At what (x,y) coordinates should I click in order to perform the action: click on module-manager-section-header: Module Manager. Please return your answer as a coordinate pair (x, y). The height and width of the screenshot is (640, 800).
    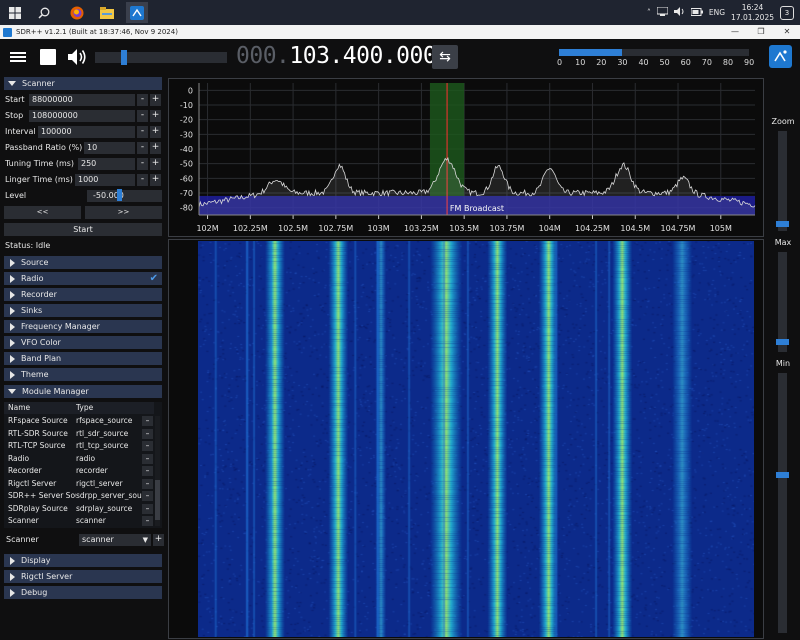
    Looking at the image, I should click on (83, 391).